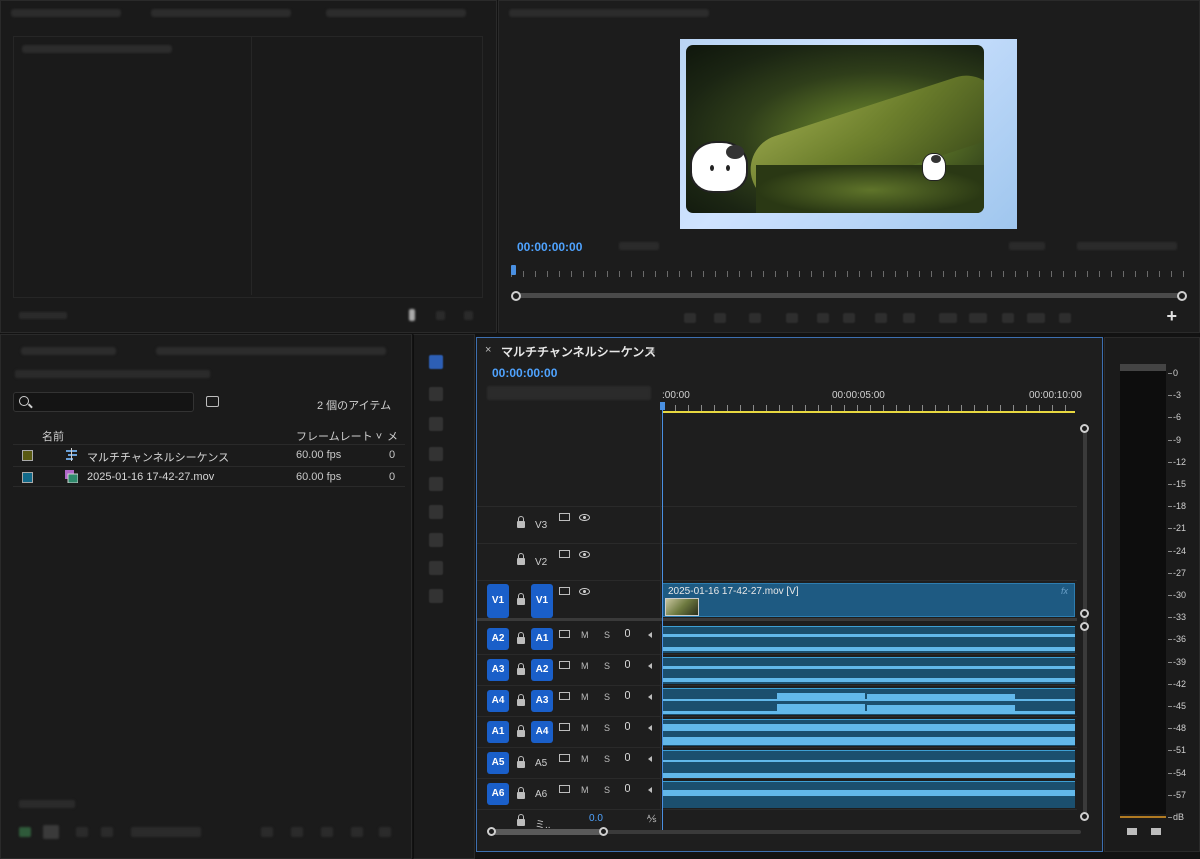 This screenshot has width=1200, height=859. I want to click on project-item-sequence: マルチチャンネルシーケンス 60.00 fps 0, so click(209, 454).